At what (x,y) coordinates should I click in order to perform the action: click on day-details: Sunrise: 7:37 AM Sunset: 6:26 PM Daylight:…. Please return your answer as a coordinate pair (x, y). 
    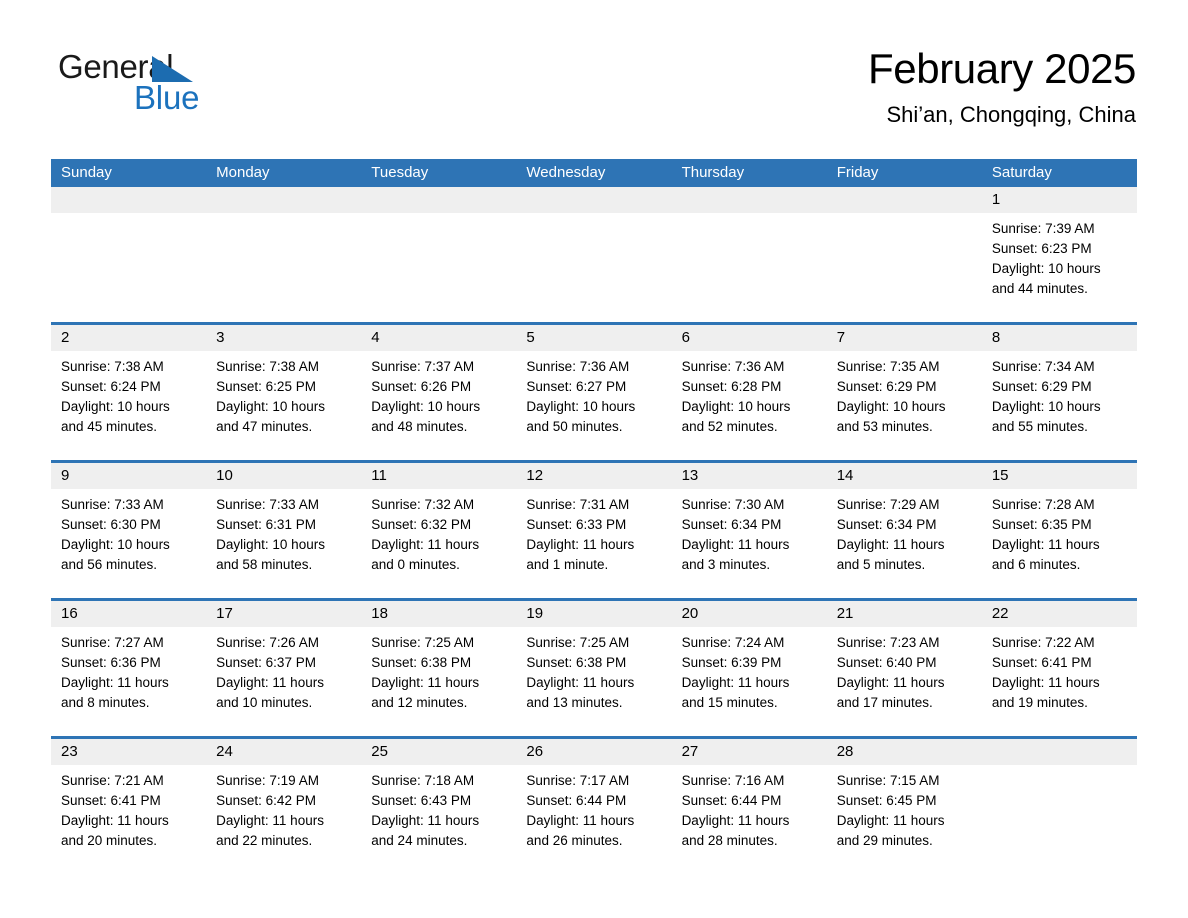
    Looking at the image, I should click on (438, 394).